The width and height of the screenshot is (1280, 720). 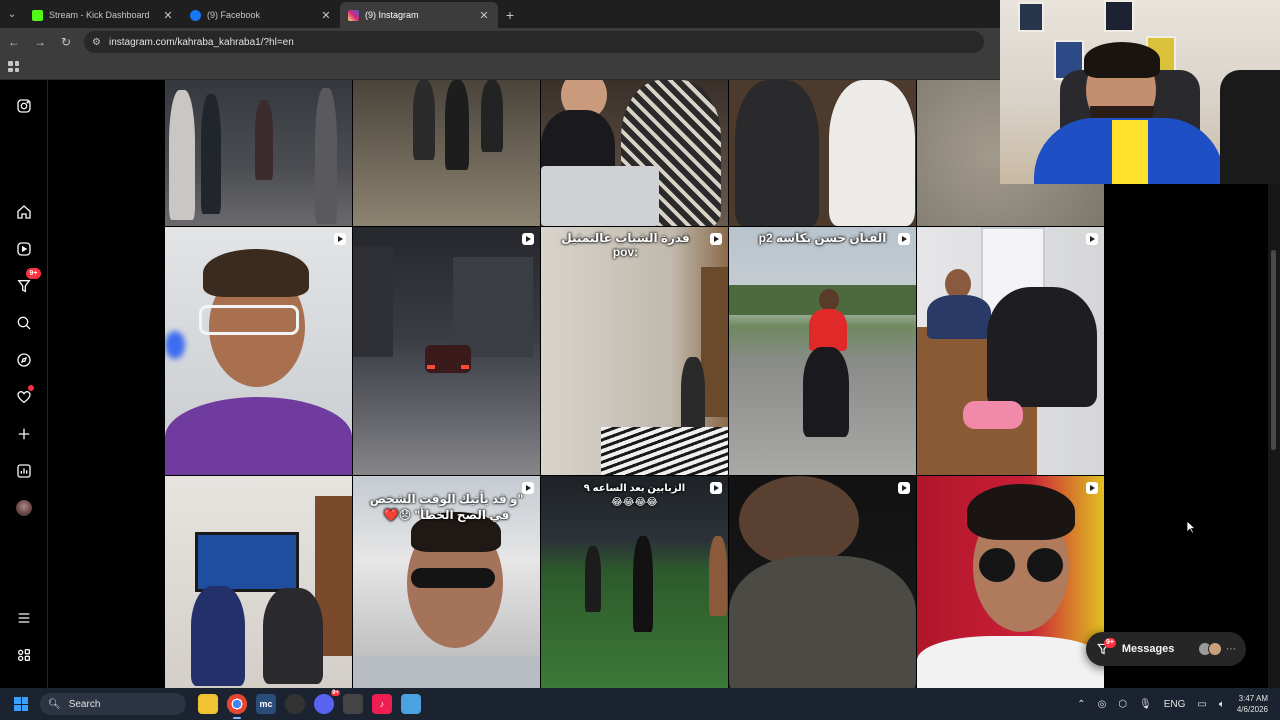 I want to click on messages-button: 9+ Messages ⋯, so click(x=1166, y=649).